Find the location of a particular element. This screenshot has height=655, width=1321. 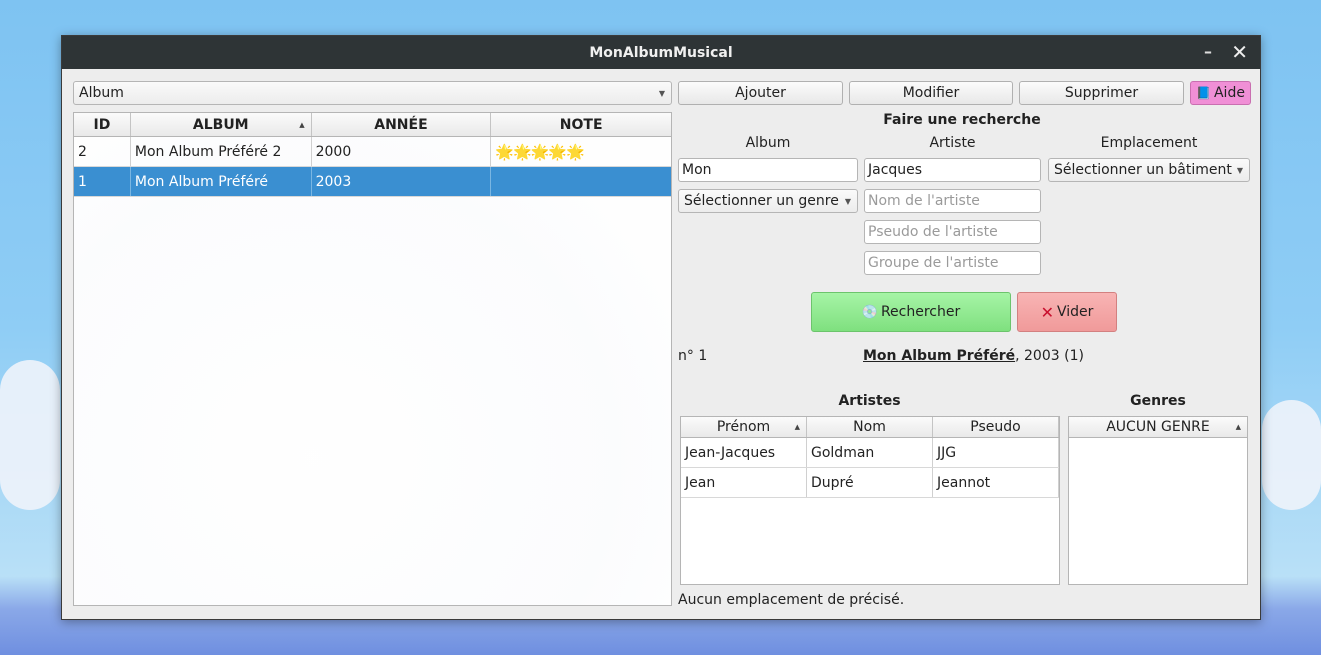

column-header-genre-label: AUCUN GENRE is located at coordinates (1158, 427).